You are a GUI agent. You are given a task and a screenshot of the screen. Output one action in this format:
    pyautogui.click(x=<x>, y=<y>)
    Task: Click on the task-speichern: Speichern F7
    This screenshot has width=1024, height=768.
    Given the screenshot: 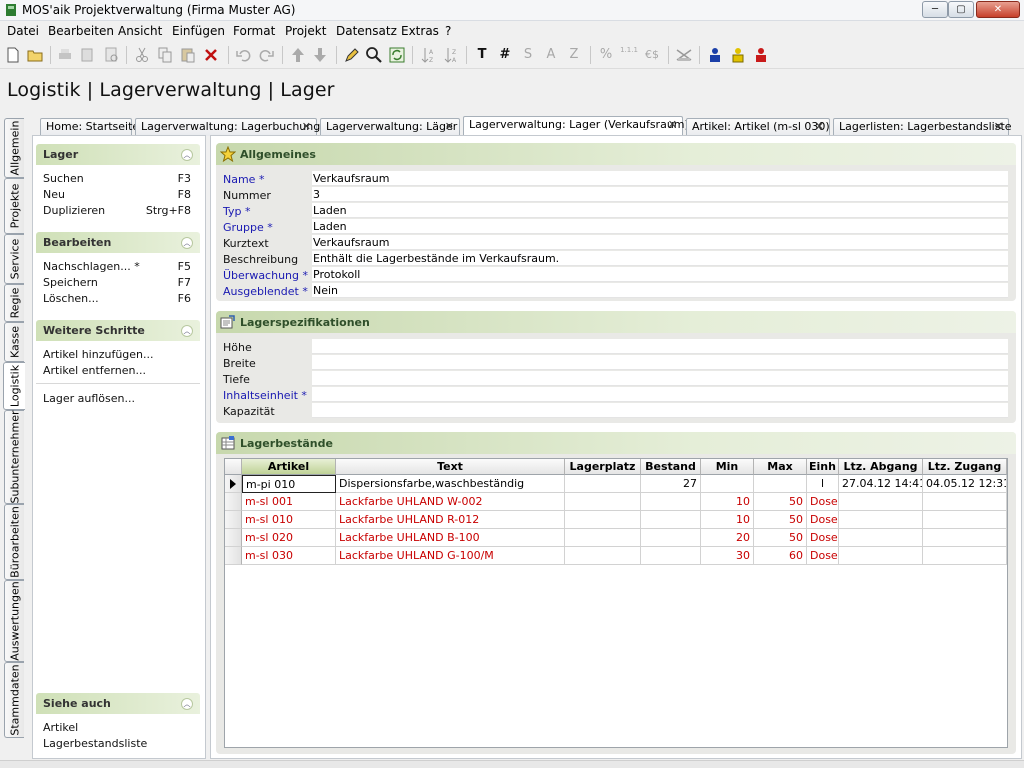 What is the action you would take?
    pyautogui.click(x=117, y=282)
    